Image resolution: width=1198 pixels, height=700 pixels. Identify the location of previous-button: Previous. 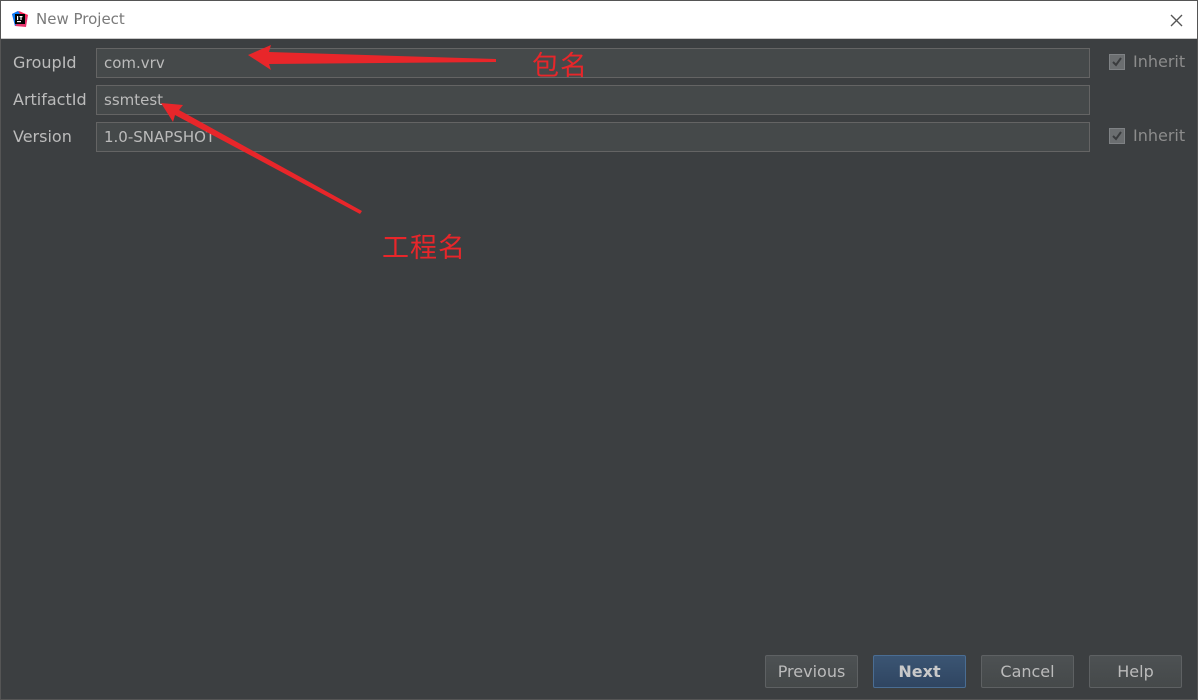
(811, 671).